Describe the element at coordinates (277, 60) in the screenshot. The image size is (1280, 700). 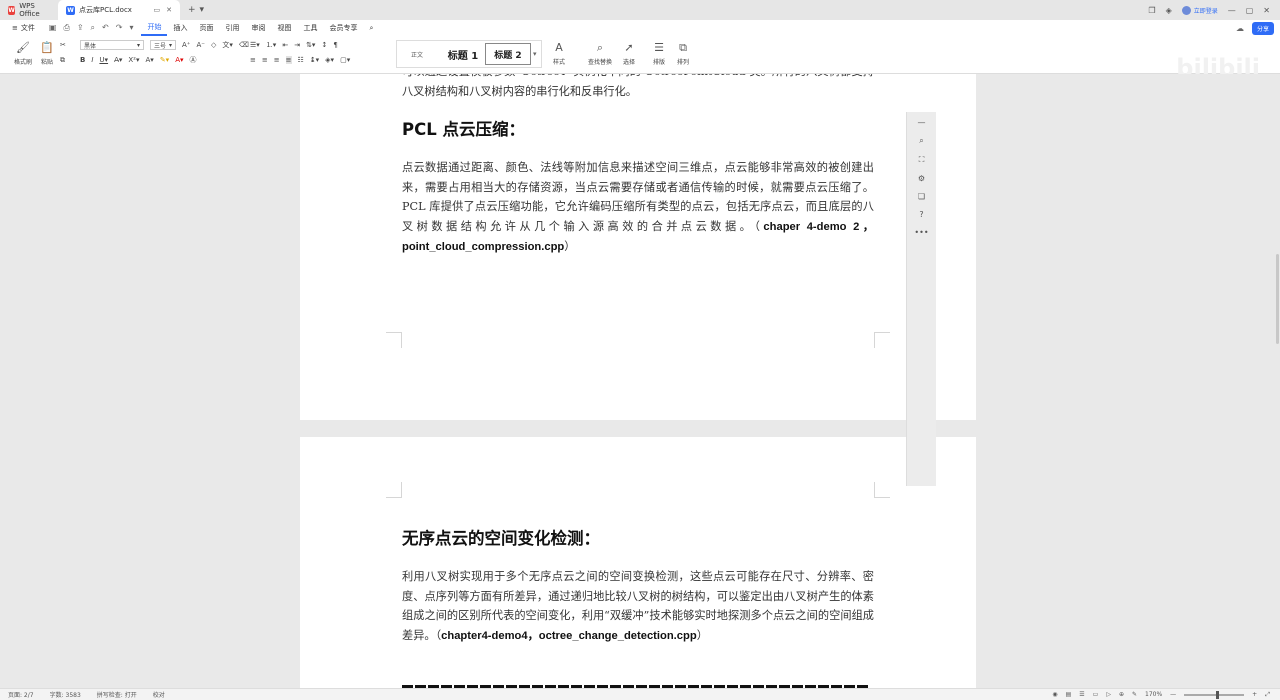
I see `align-right-icon: ≡` at that location.